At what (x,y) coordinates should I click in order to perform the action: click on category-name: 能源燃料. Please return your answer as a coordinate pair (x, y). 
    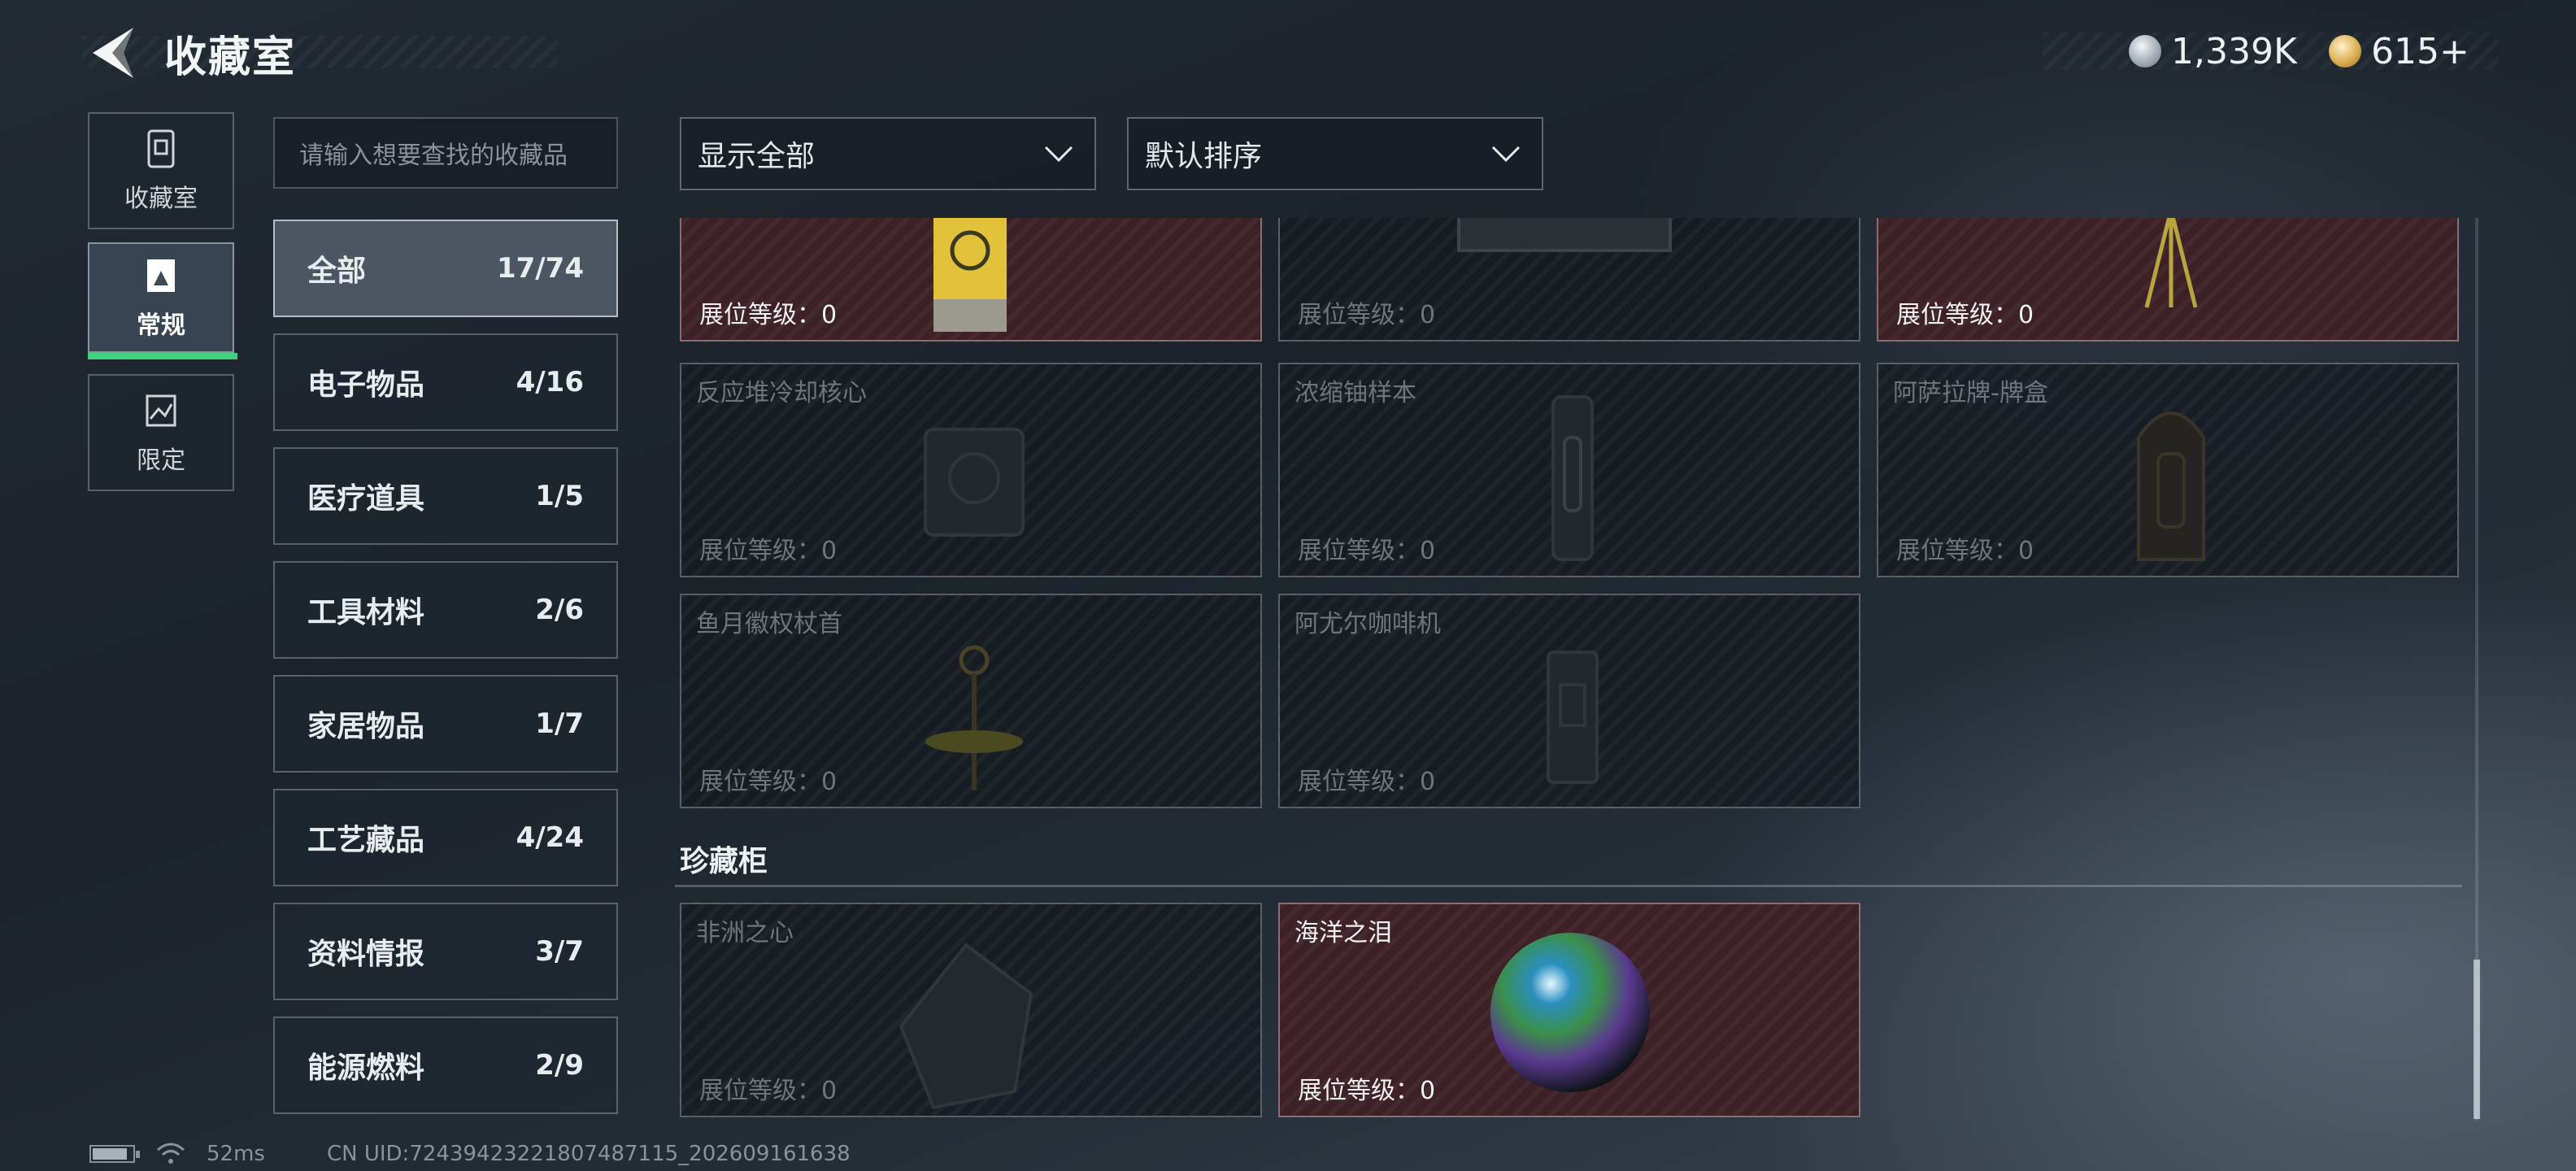
    Looking at the image, I should click on (366, 1068).